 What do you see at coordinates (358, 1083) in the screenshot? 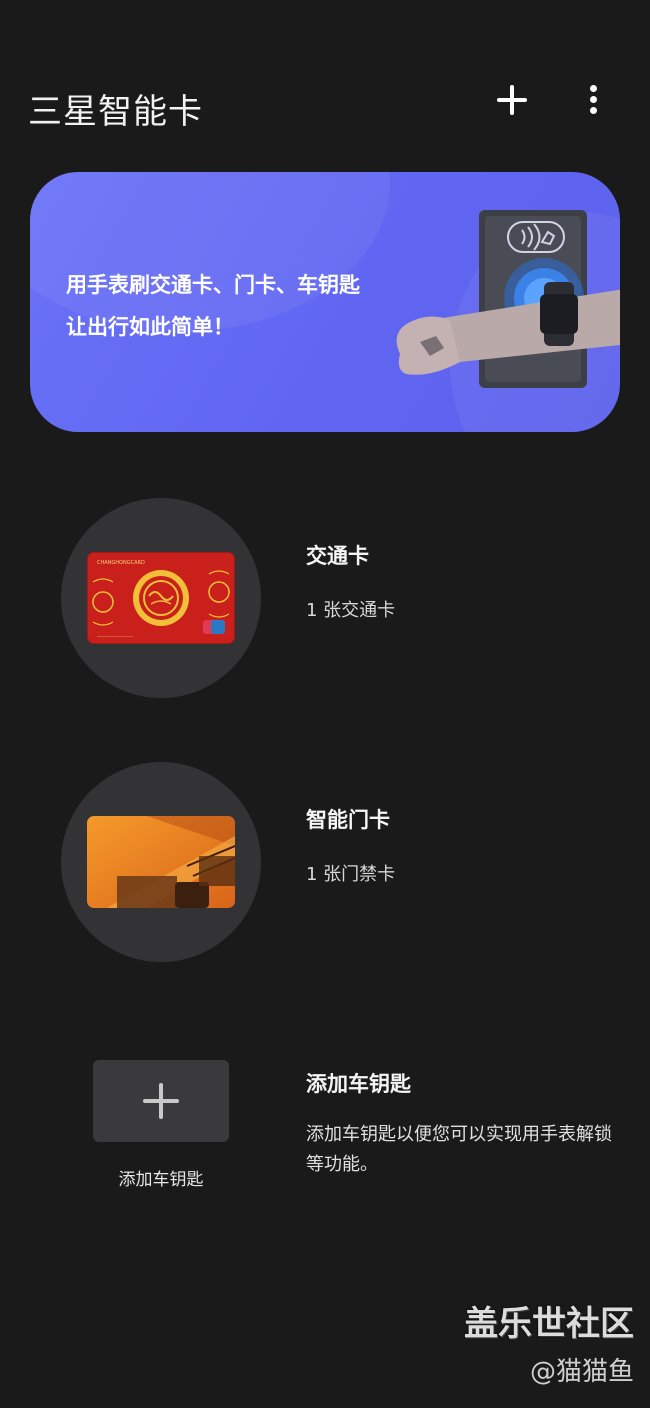
I see `car-key-title: 添加车钥匙` at bounding box center [358, 1083].